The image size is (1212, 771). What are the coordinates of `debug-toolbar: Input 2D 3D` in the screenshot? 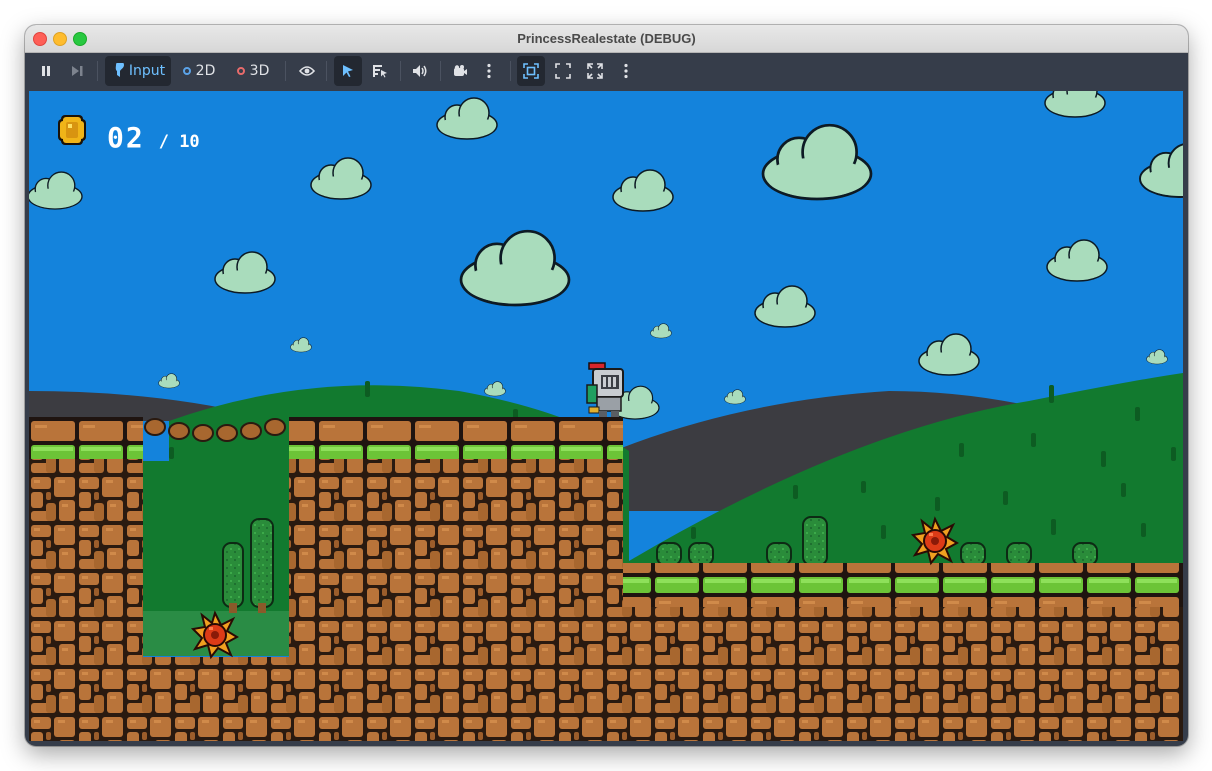 It's located at (606, 71).